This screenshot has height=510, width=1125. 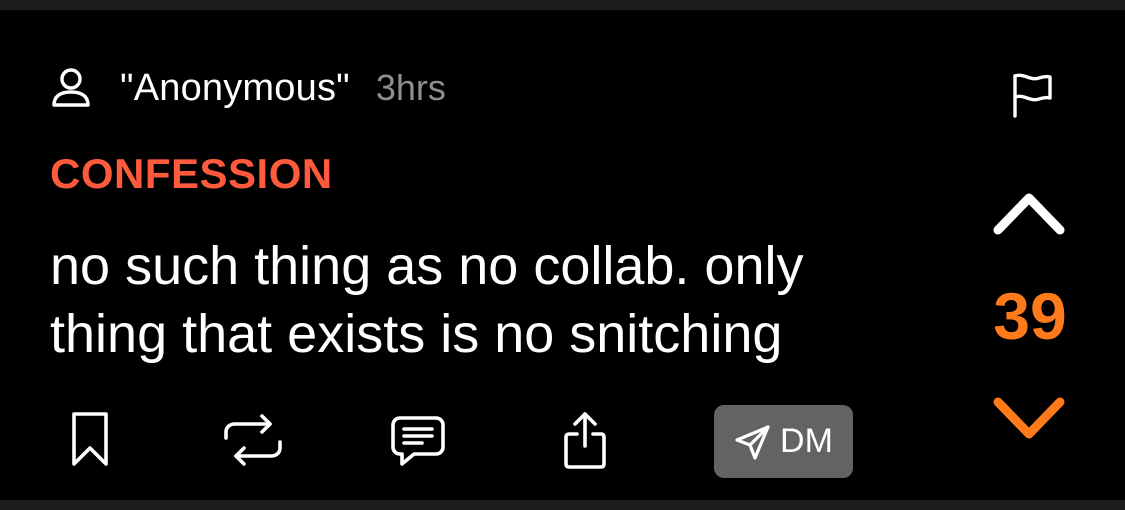 What do you see at coordinates (752, 442) in the screenshot?
I see `send-icon` at bounding box center [752, 442].